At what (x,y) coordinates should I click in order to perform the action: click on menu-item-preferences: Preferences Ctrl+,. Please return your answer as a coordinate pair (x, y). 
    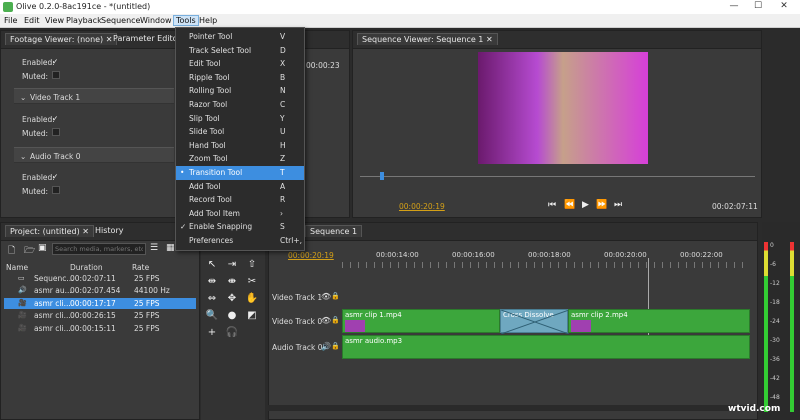
    Looking at the image, I should click on (240, 241).